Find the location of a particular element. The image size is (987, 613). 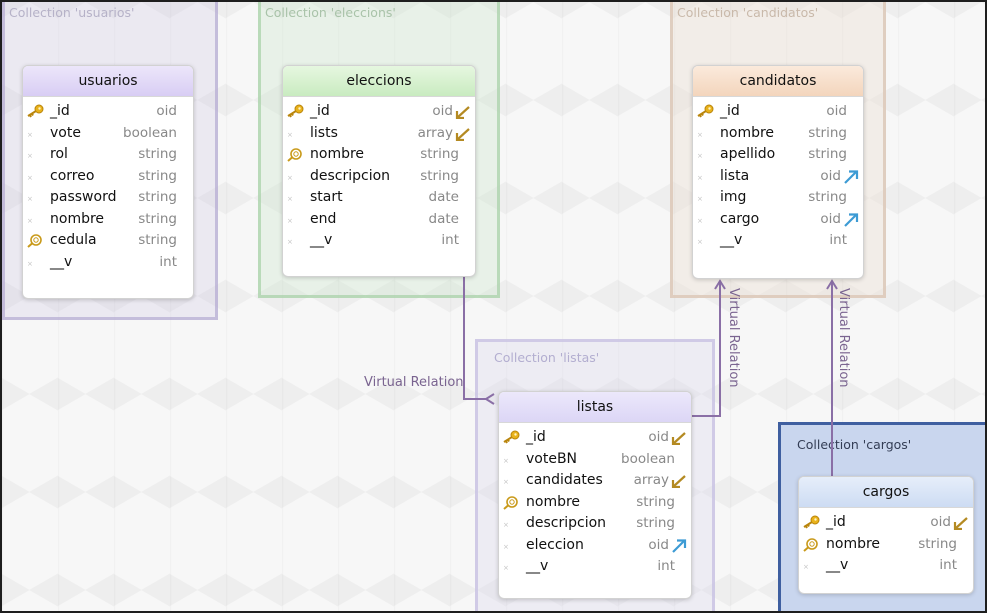

field-name: eleccion is located at coordinates (555, 544).